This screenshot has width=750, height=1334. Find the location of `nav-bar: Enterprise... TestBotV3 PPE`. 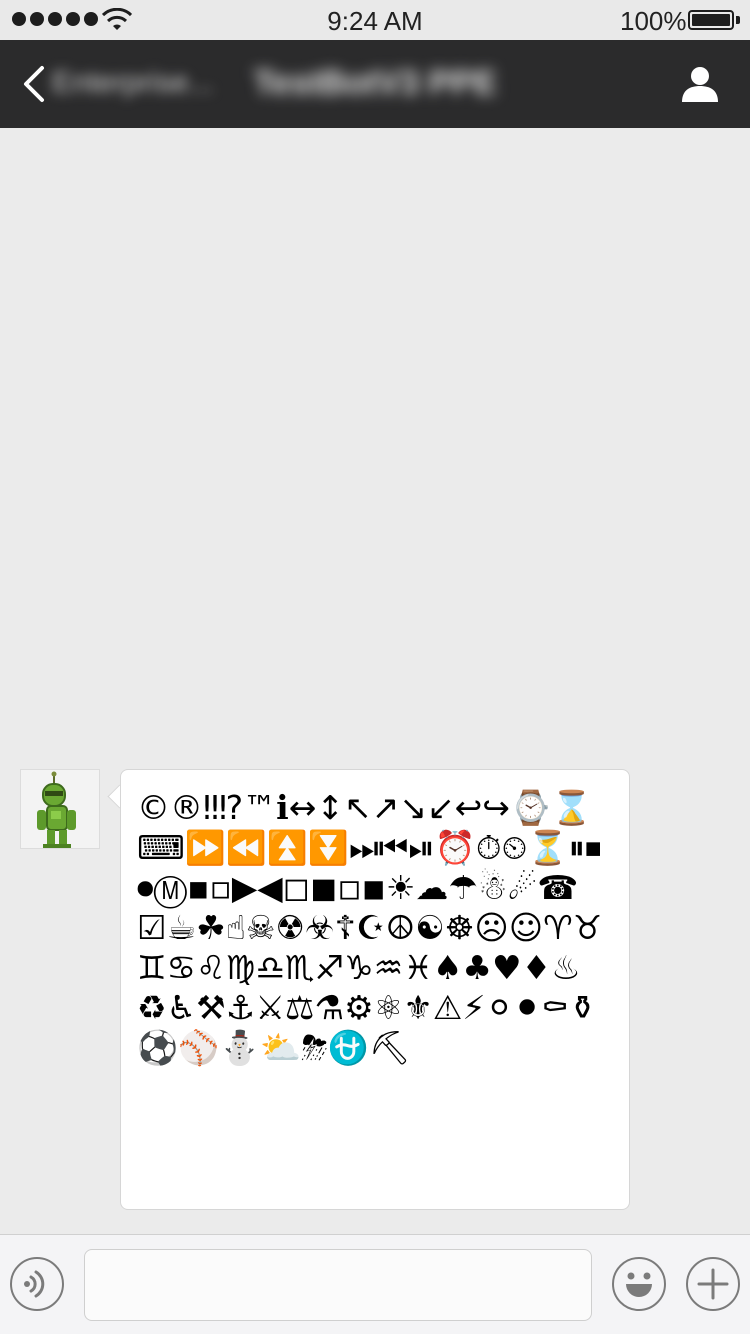

nav-bar: Enterprise... TestBotV3 PPE is located at coordinates (375, 84).